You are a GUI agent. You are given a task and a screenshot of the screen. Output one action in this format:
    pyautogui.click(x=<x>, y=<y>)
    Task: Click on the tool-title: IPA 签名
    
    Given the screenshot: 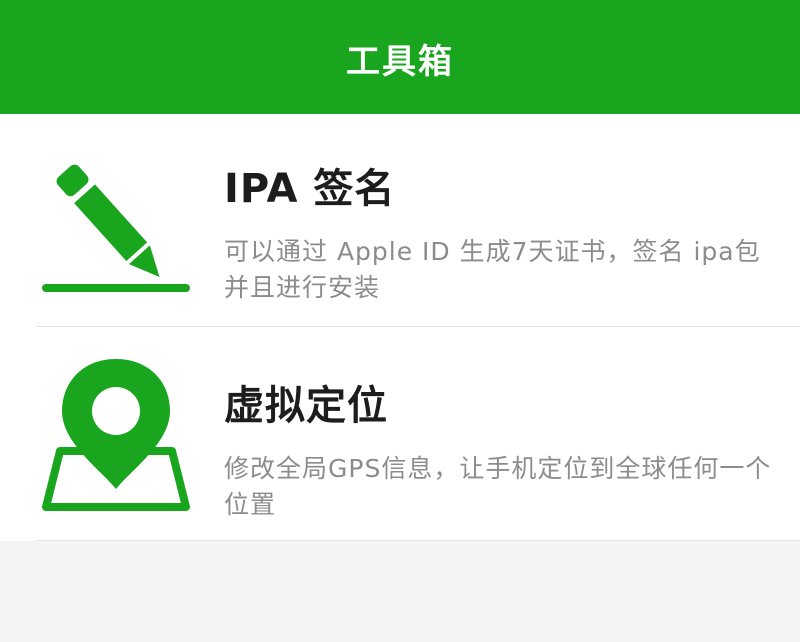 What is the action you would take?
    pyautogui.click(x=310, y=189)
    